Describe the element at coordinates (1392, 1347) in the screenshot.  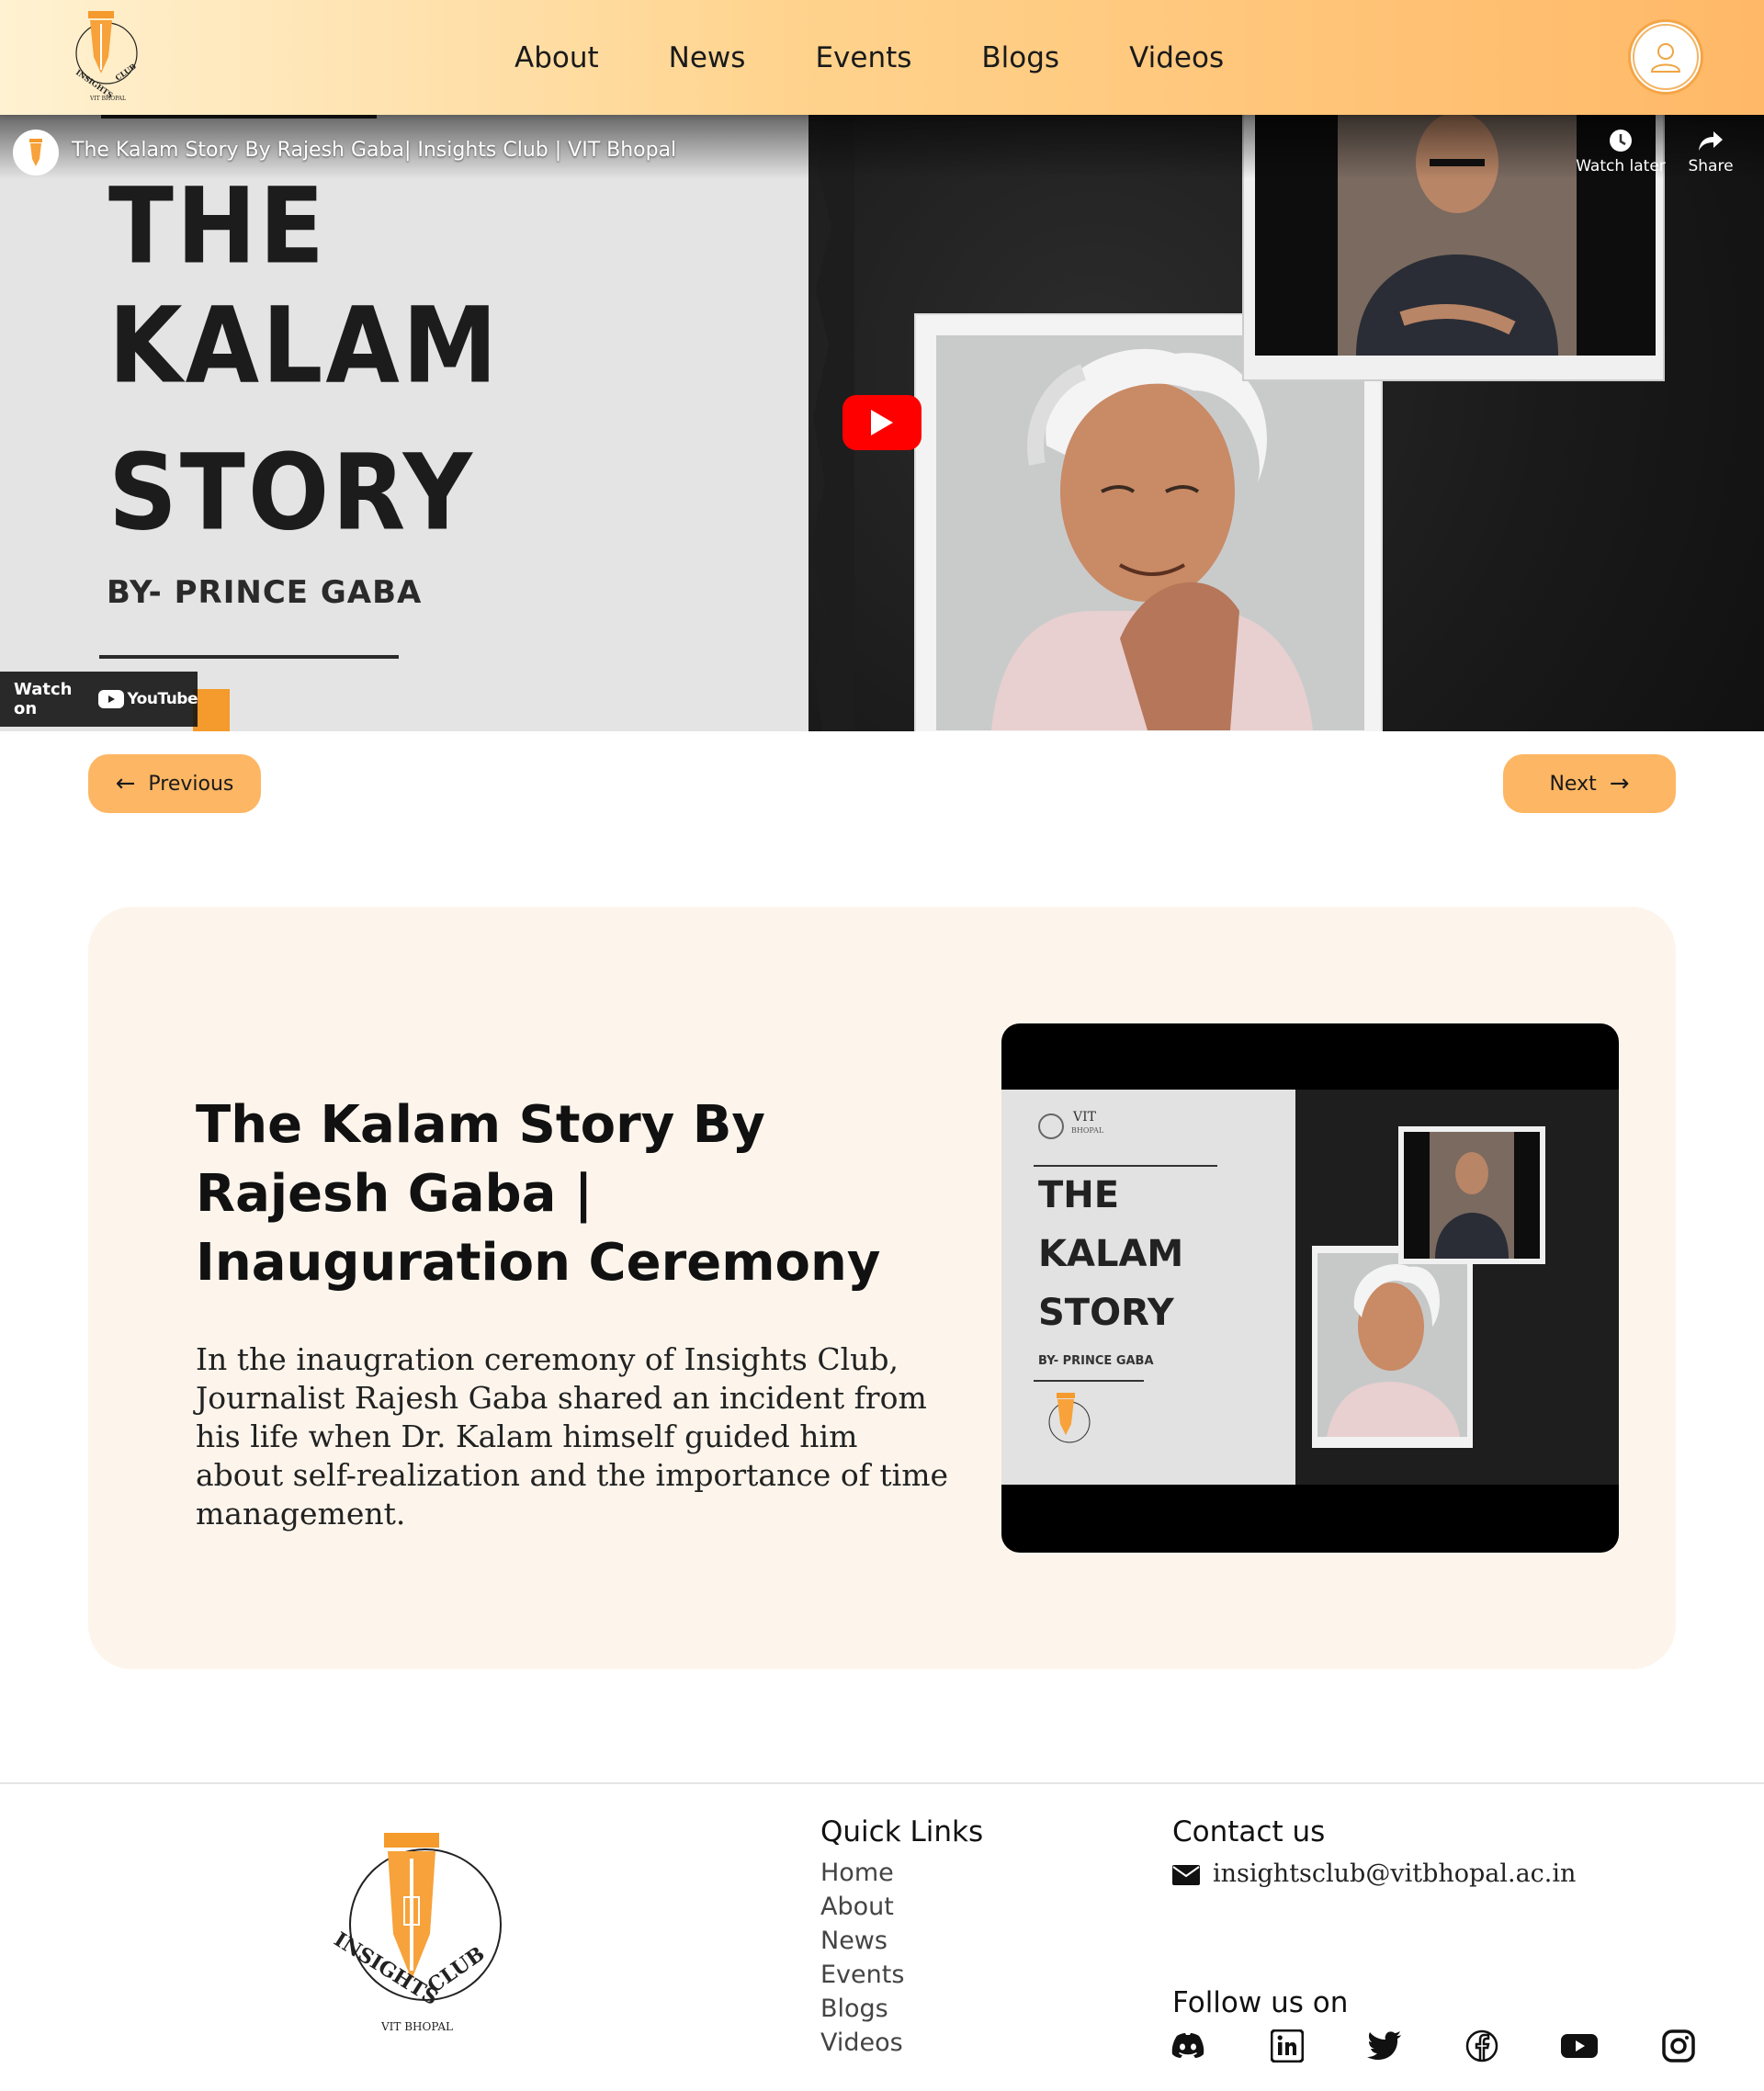
I see `thumb-kalam-frame` at that location.